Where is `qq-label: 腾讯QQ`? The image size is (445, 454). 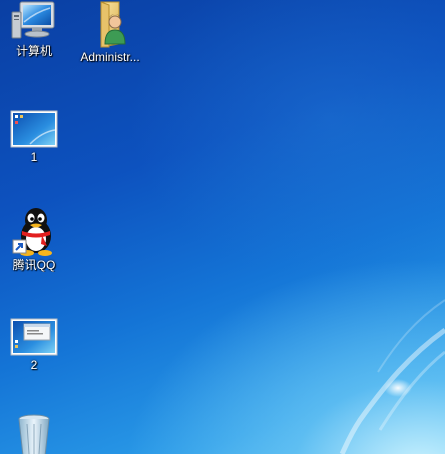
qq-label: 腾讯QQ is located at coordinates (34, 265).